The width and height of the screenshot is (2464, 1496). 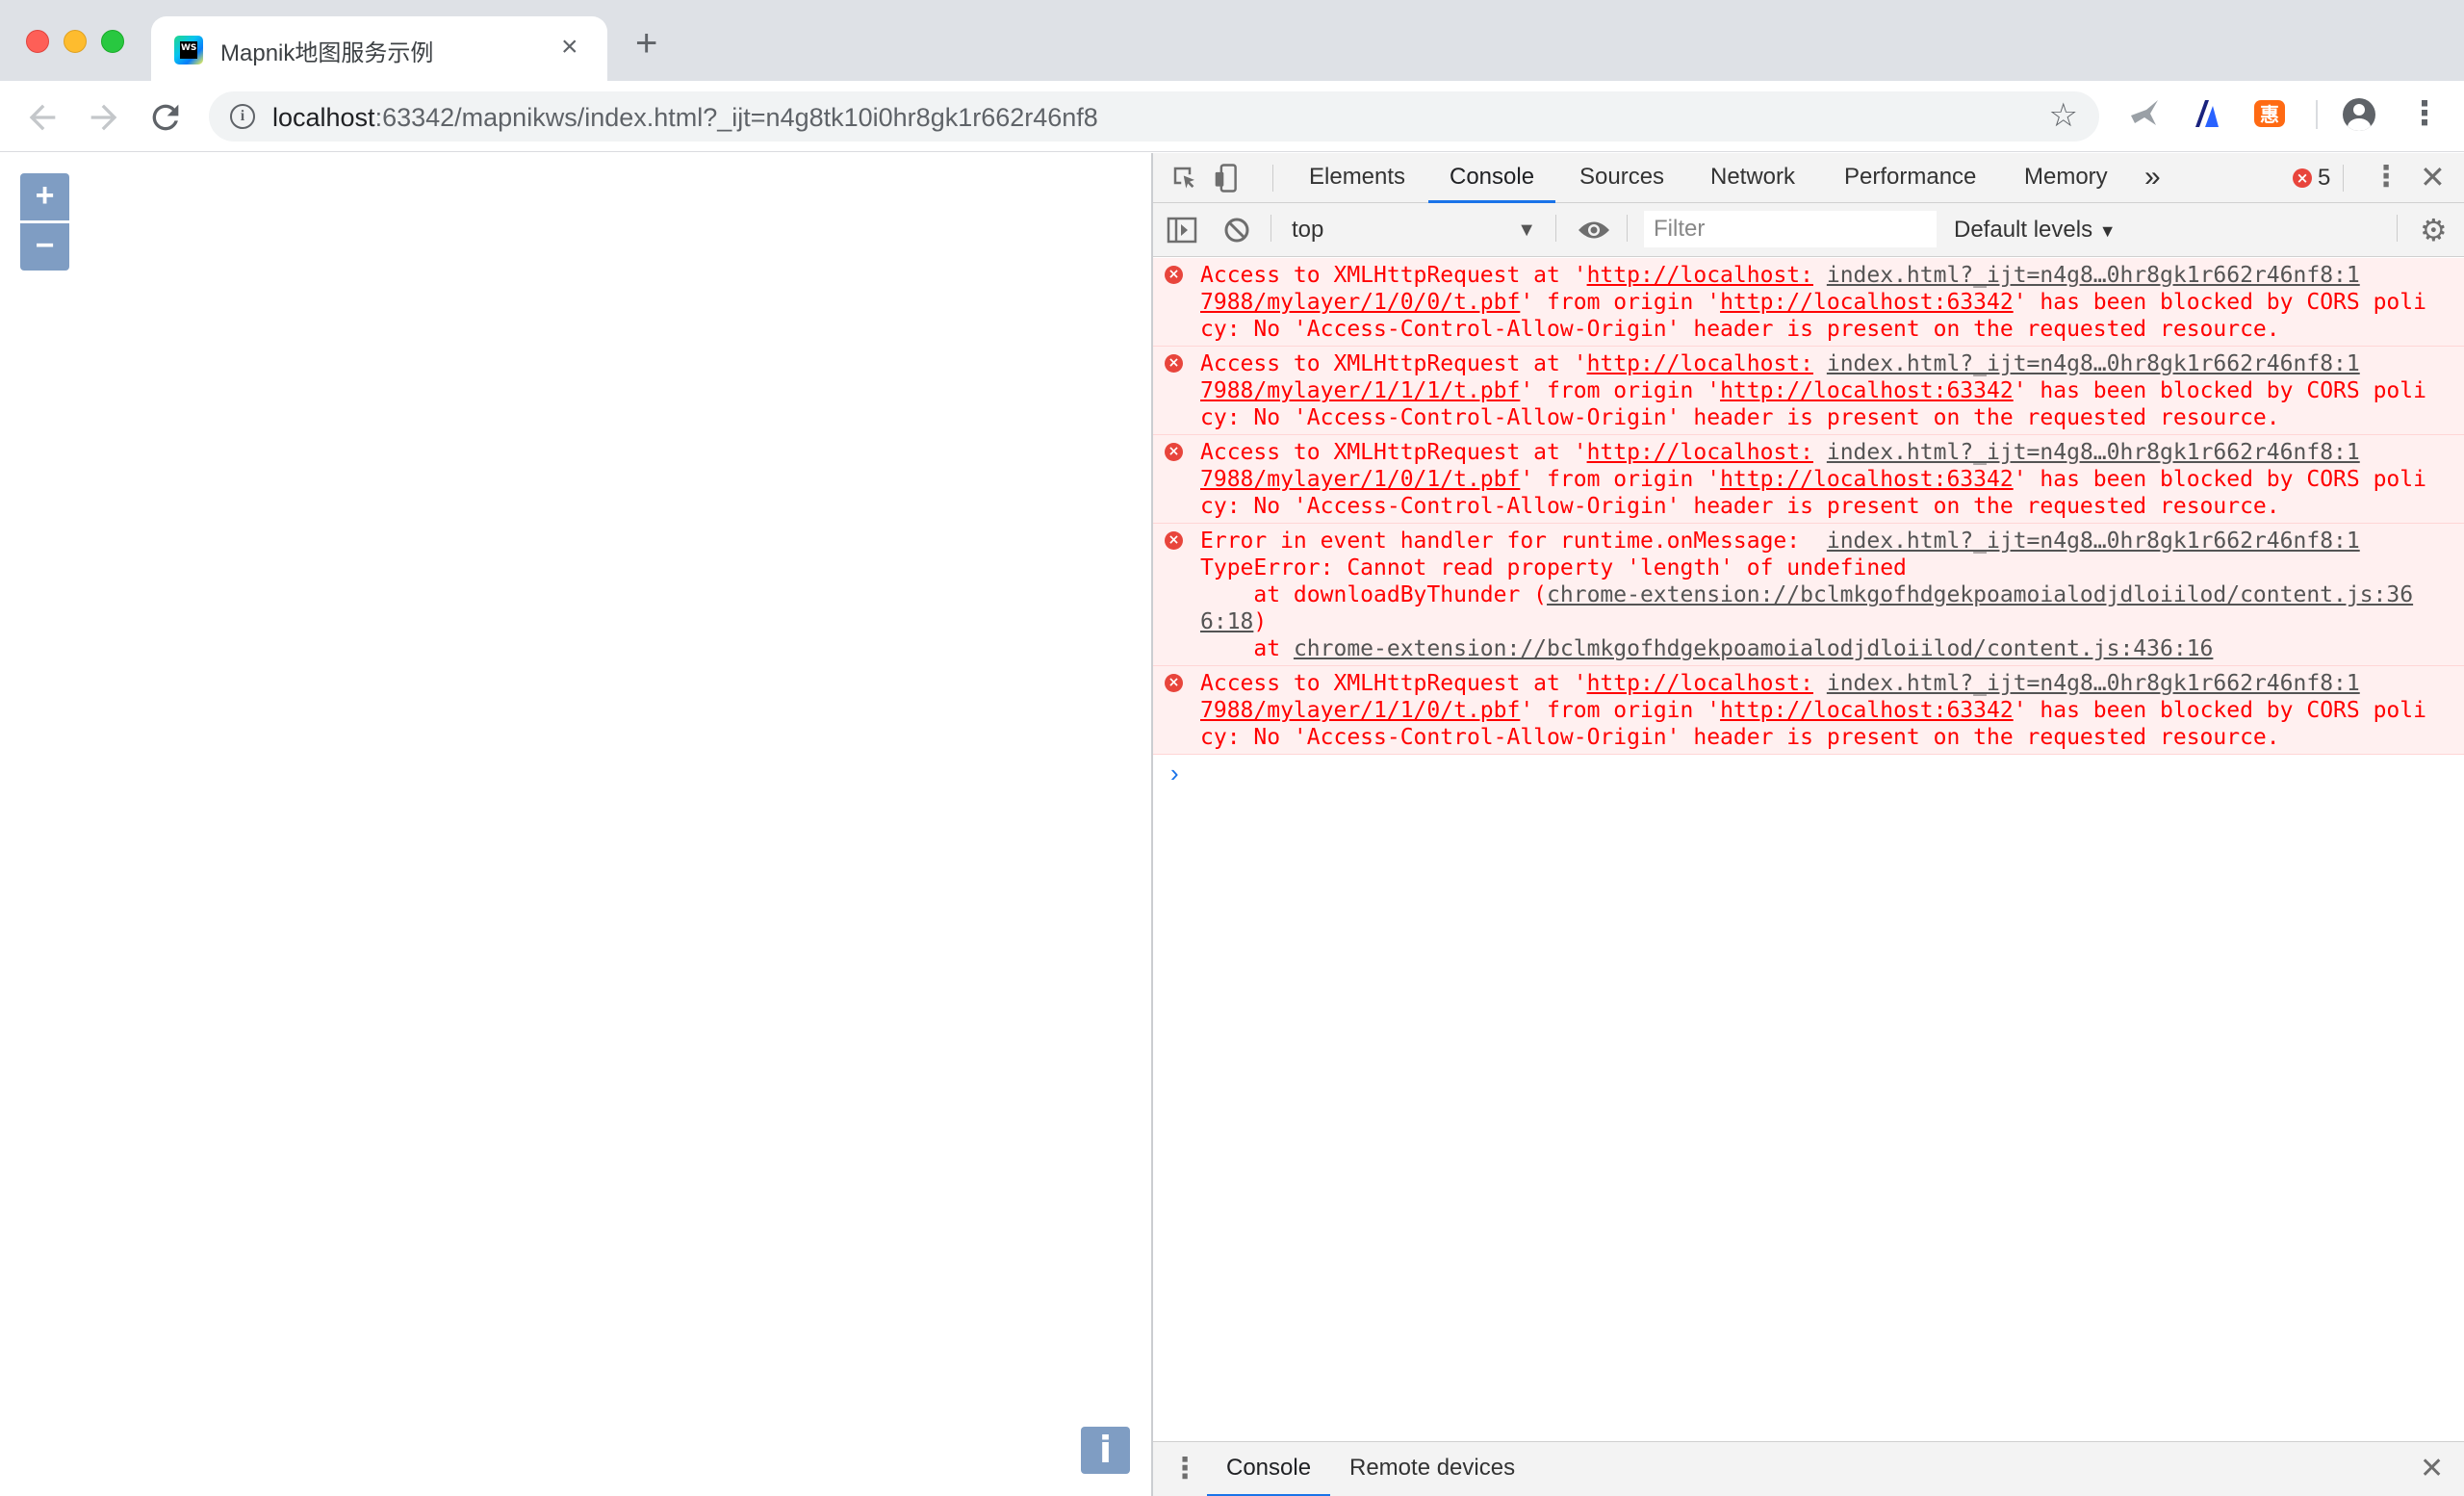 What do you see at coordinates (2386, 177) in the screenshot?
I see `devtools-menu-icon: ⋮` at bounding box center [2386, 177].